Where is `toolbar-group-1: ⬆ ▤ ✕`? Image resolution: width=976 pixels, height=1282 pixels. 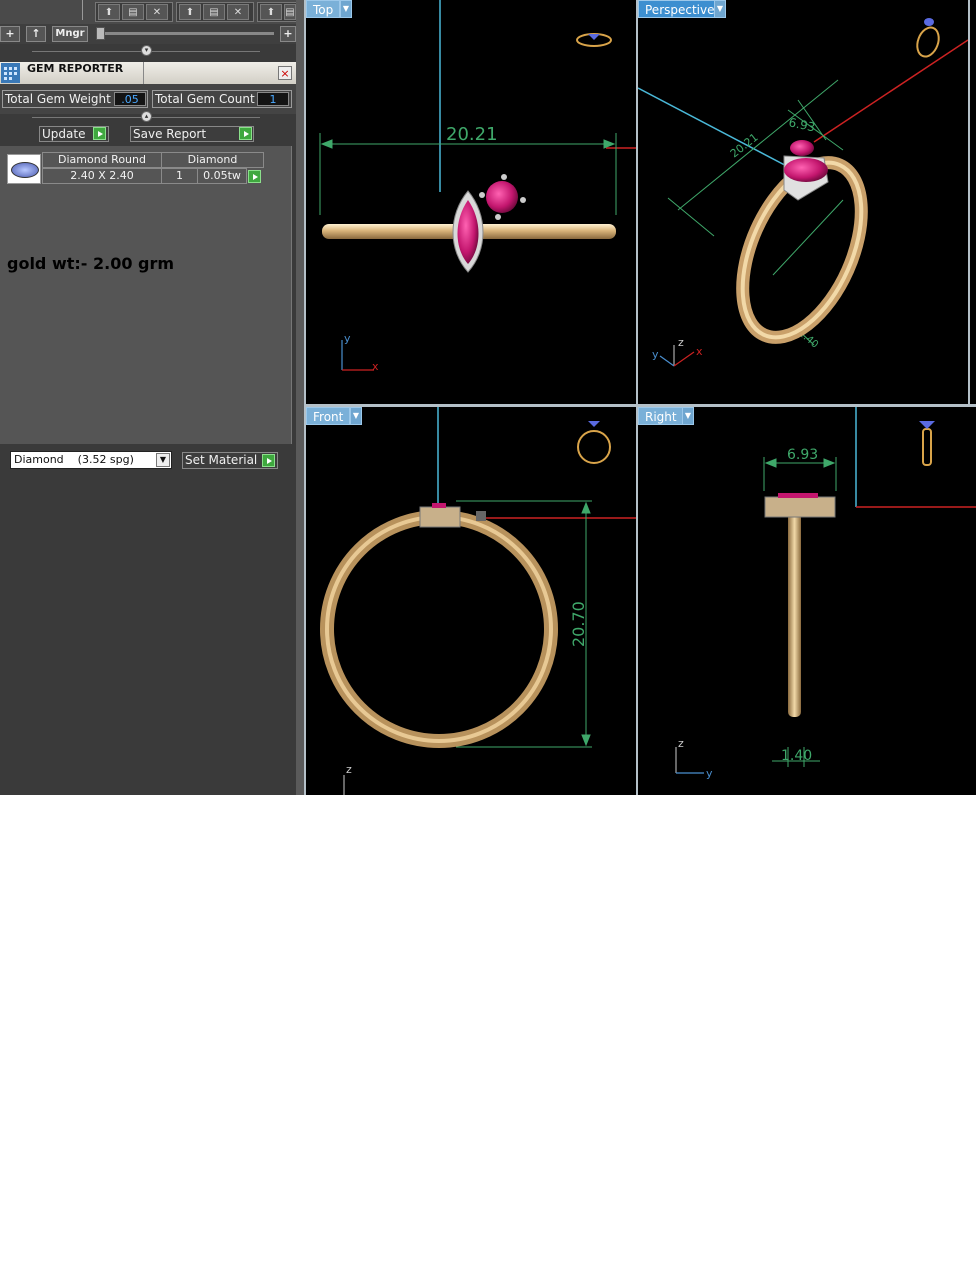
toolbar-group-1: ⬆ ▤ ✕ is located at coordinates (134, 12).